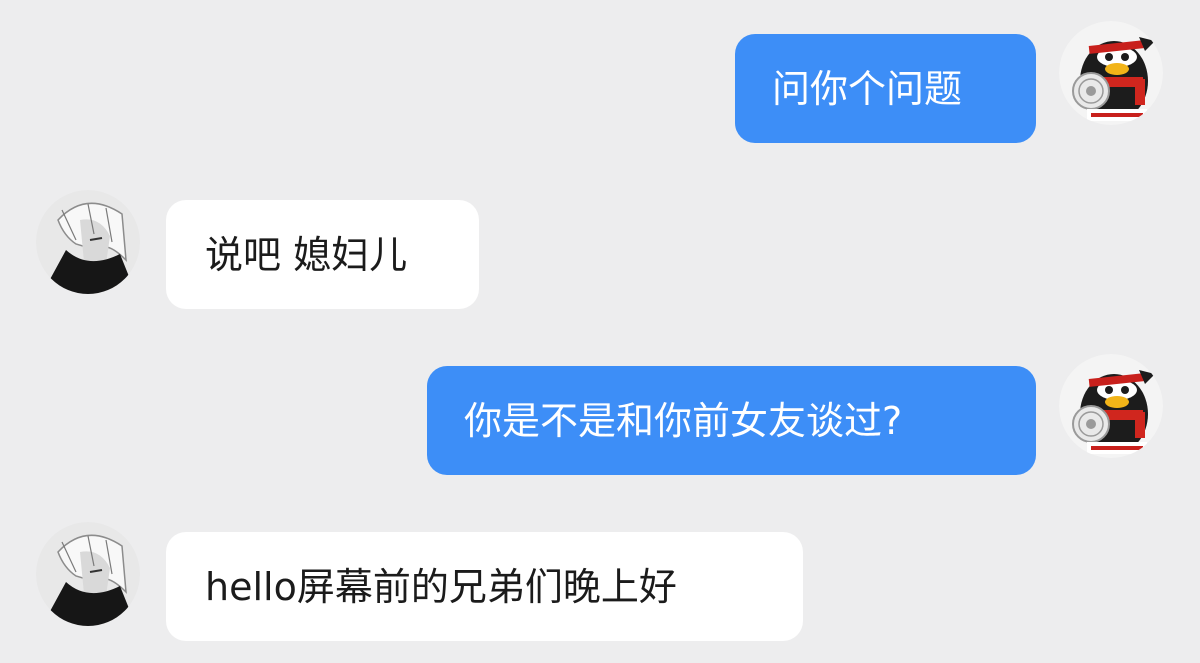  Describe the element at coordinates (867, 88) in the screenshot. I see `message-text: 问你个问题` at that location.